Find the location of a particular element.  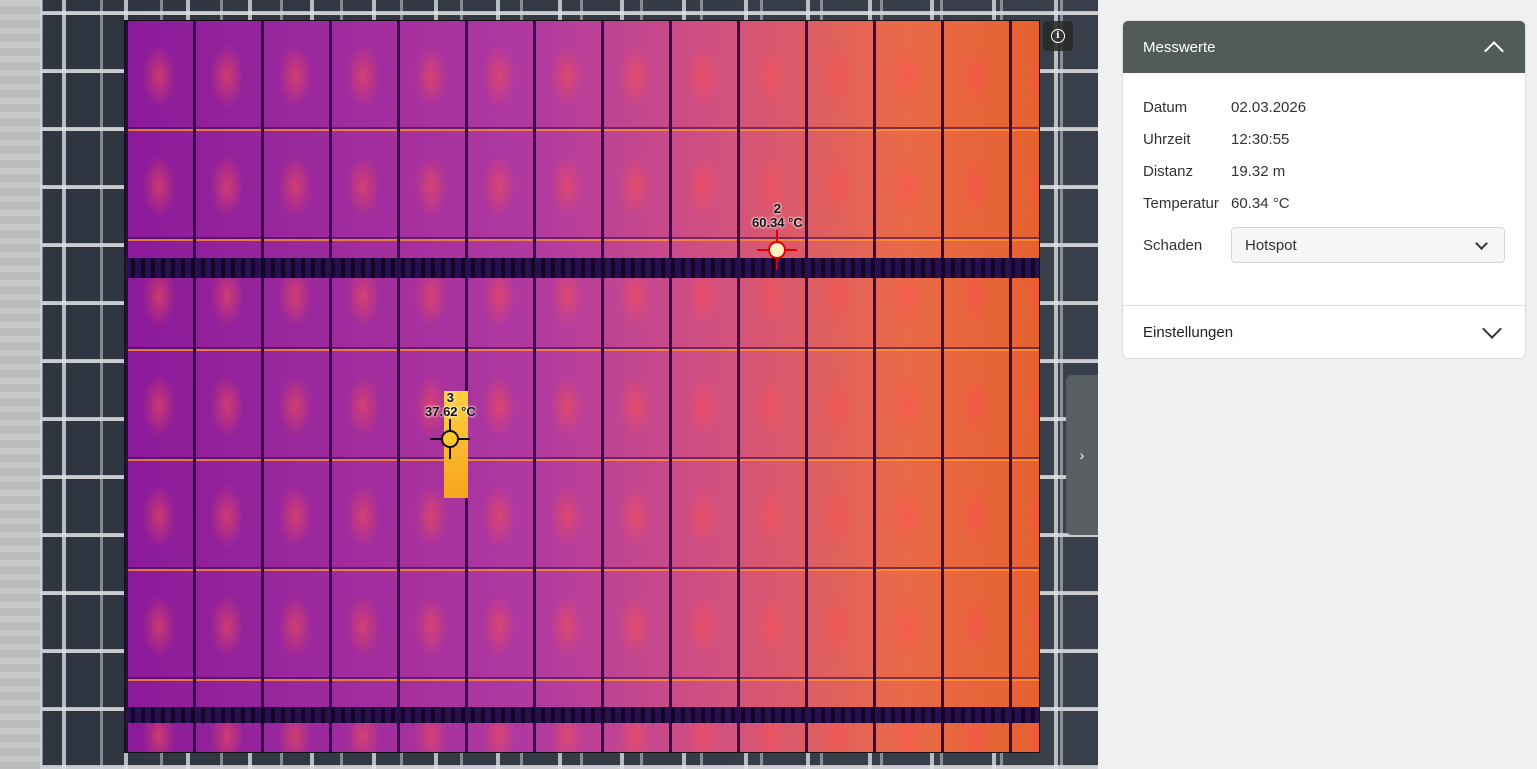

measurement-marker-3: 3 37.62 °C is located at coordinates (450, 424).